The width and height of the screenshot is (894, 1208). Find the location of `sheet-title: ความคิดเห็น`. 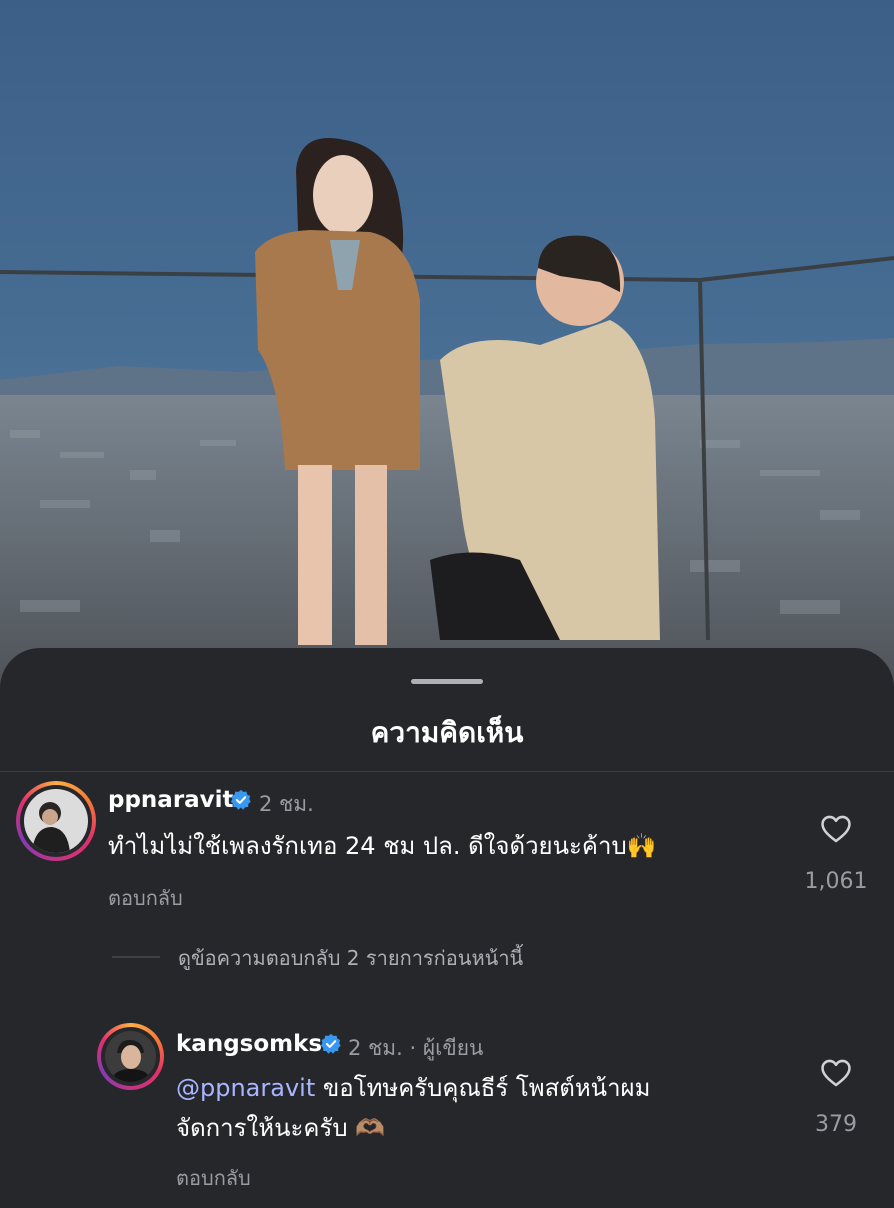

sheet-title: ความคิดเห็น is located at coordinates (447, 732).